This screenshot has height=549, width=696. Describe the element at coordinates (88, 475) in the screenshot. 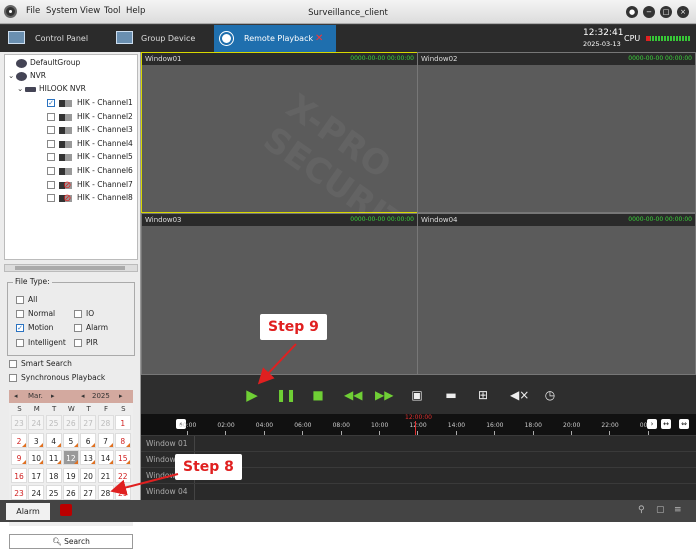

I see `calendar-day: 20` at that location.